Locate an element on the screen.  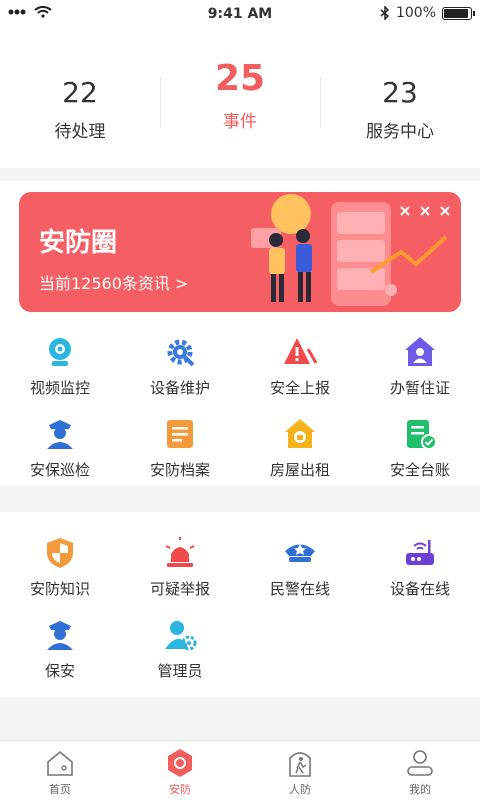
grid-item-security-patrol: 安保巡检 is located at coordinates (60, 456).